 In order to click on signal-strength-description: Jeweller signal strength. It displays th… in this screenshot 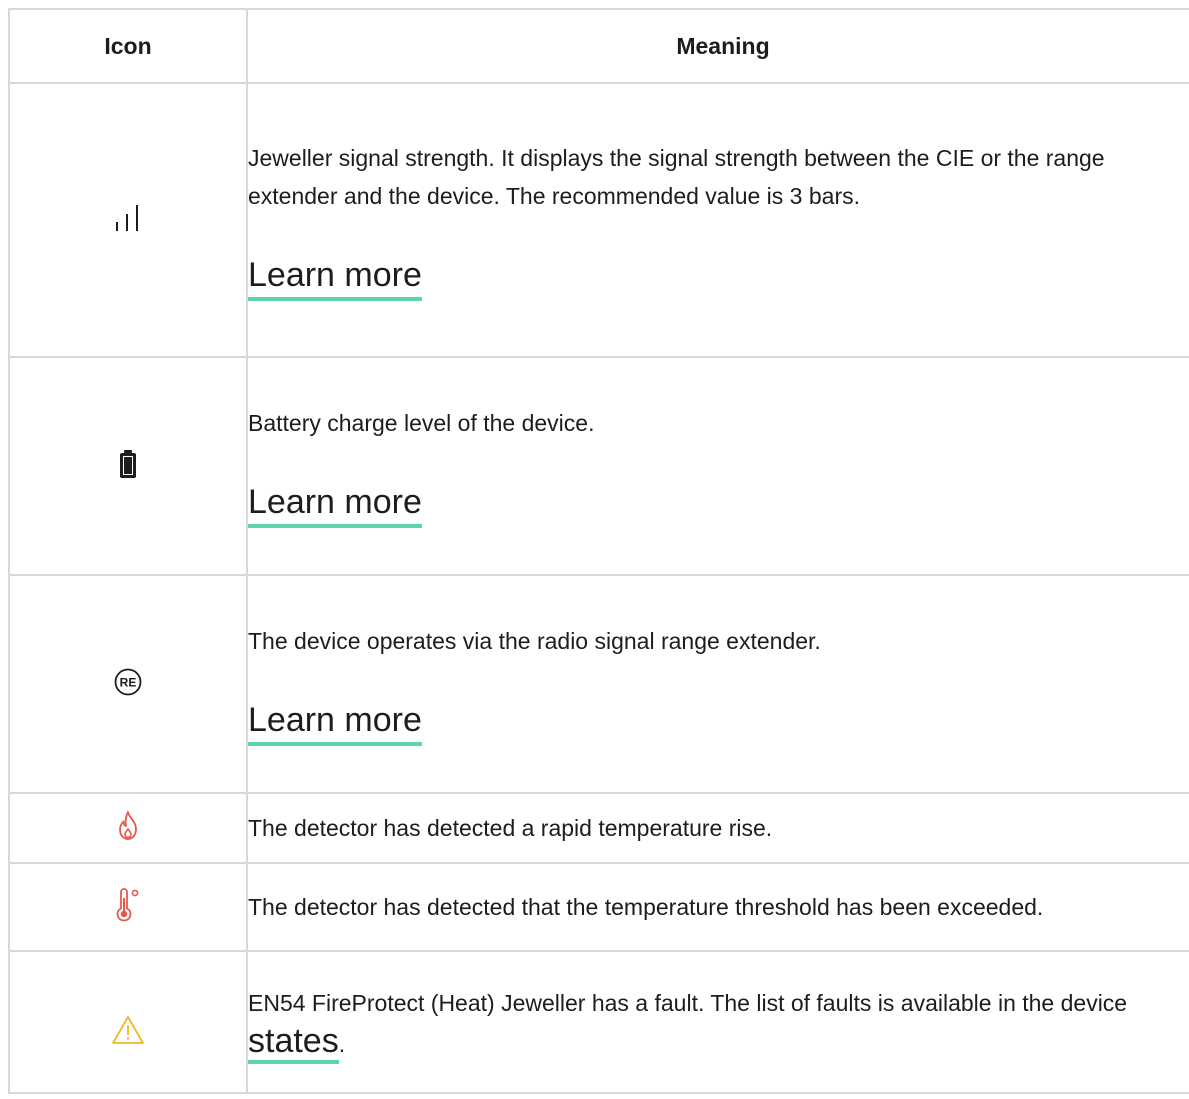, I will do `click(676, 177)`.